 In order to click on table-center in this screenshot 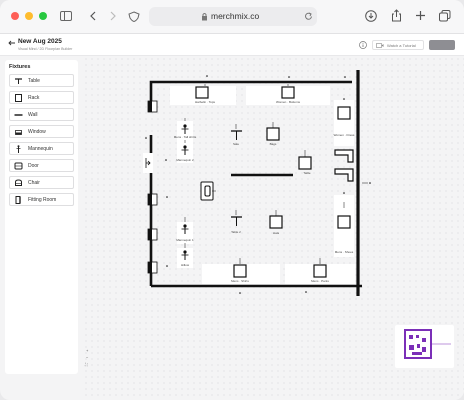, I will do `click(305, 163)`.